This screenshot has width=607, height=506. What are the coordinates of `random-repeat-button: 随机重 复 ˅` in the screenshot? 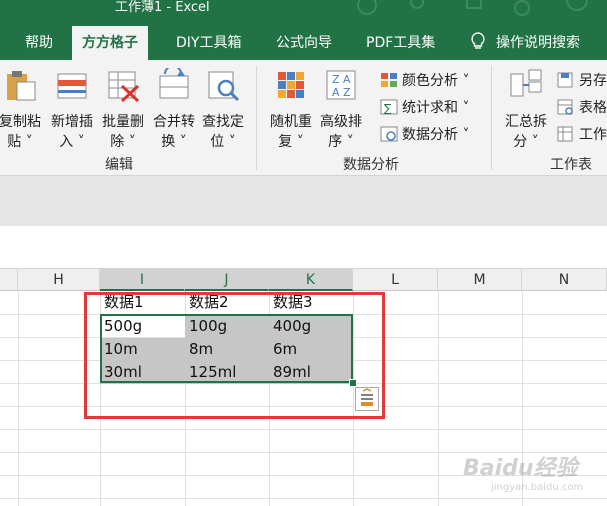 It's located at (291, 110).